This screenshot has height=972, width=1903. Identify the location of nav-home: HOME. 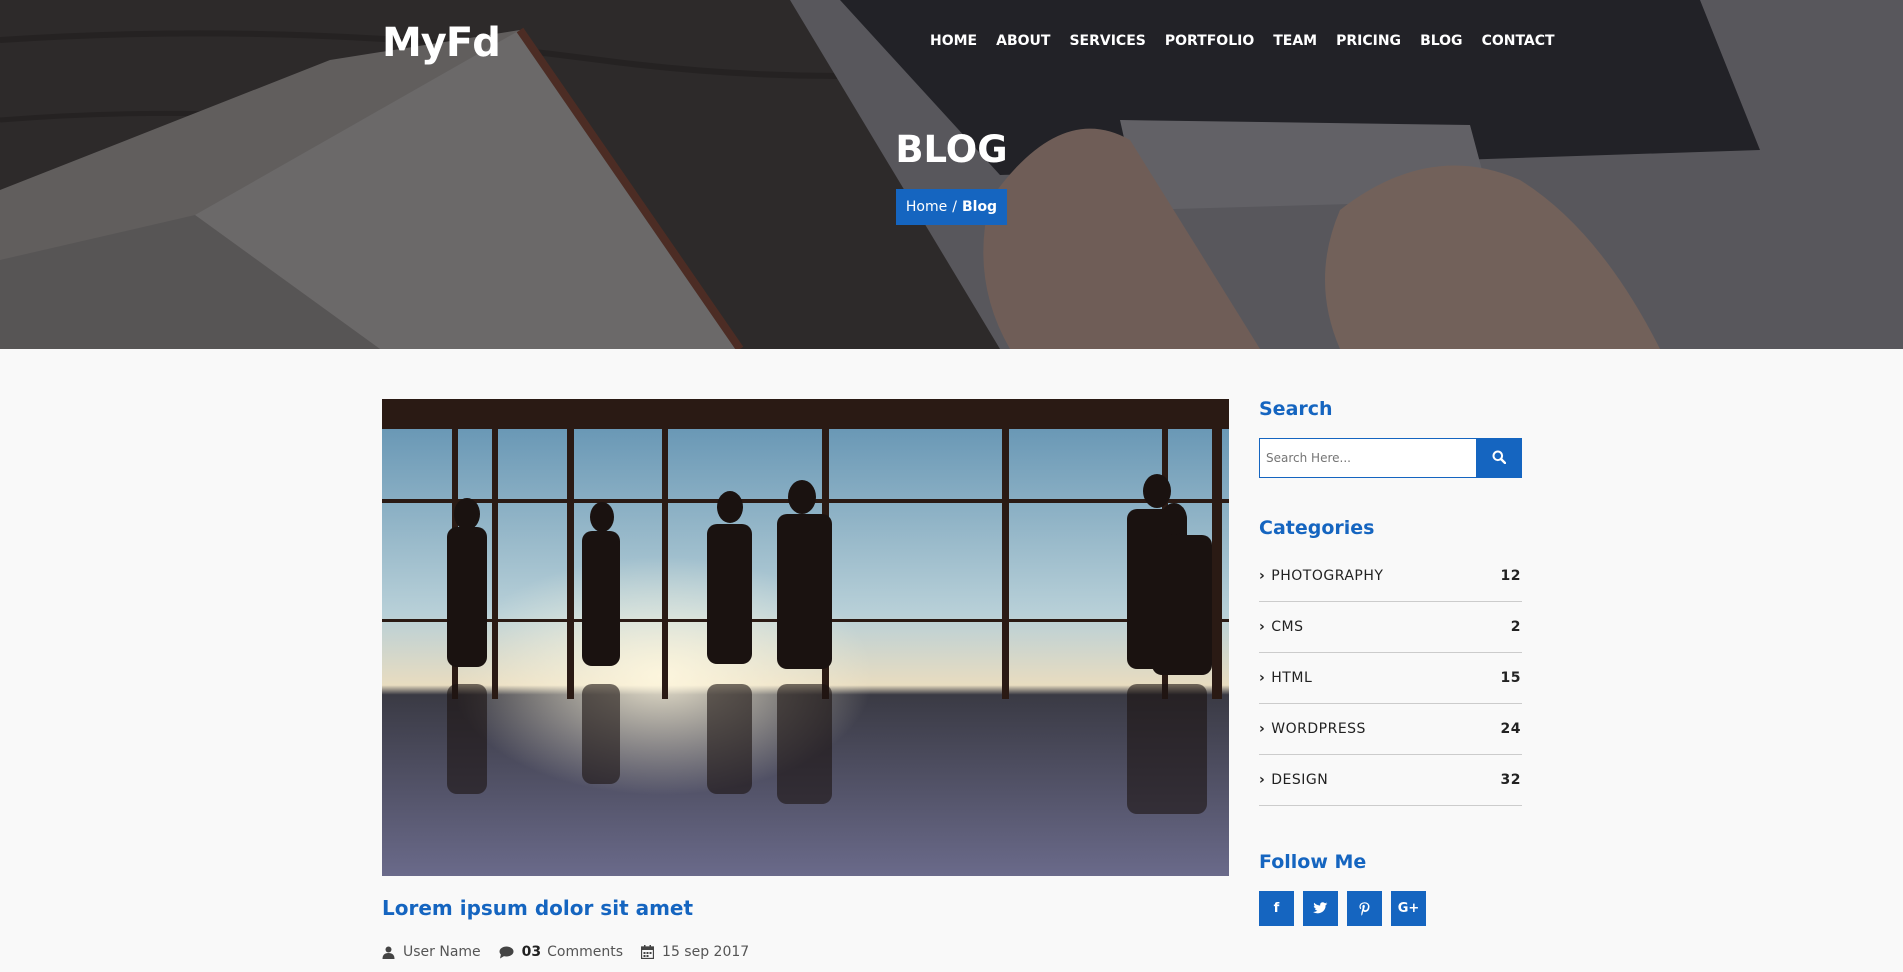
(953, 41).